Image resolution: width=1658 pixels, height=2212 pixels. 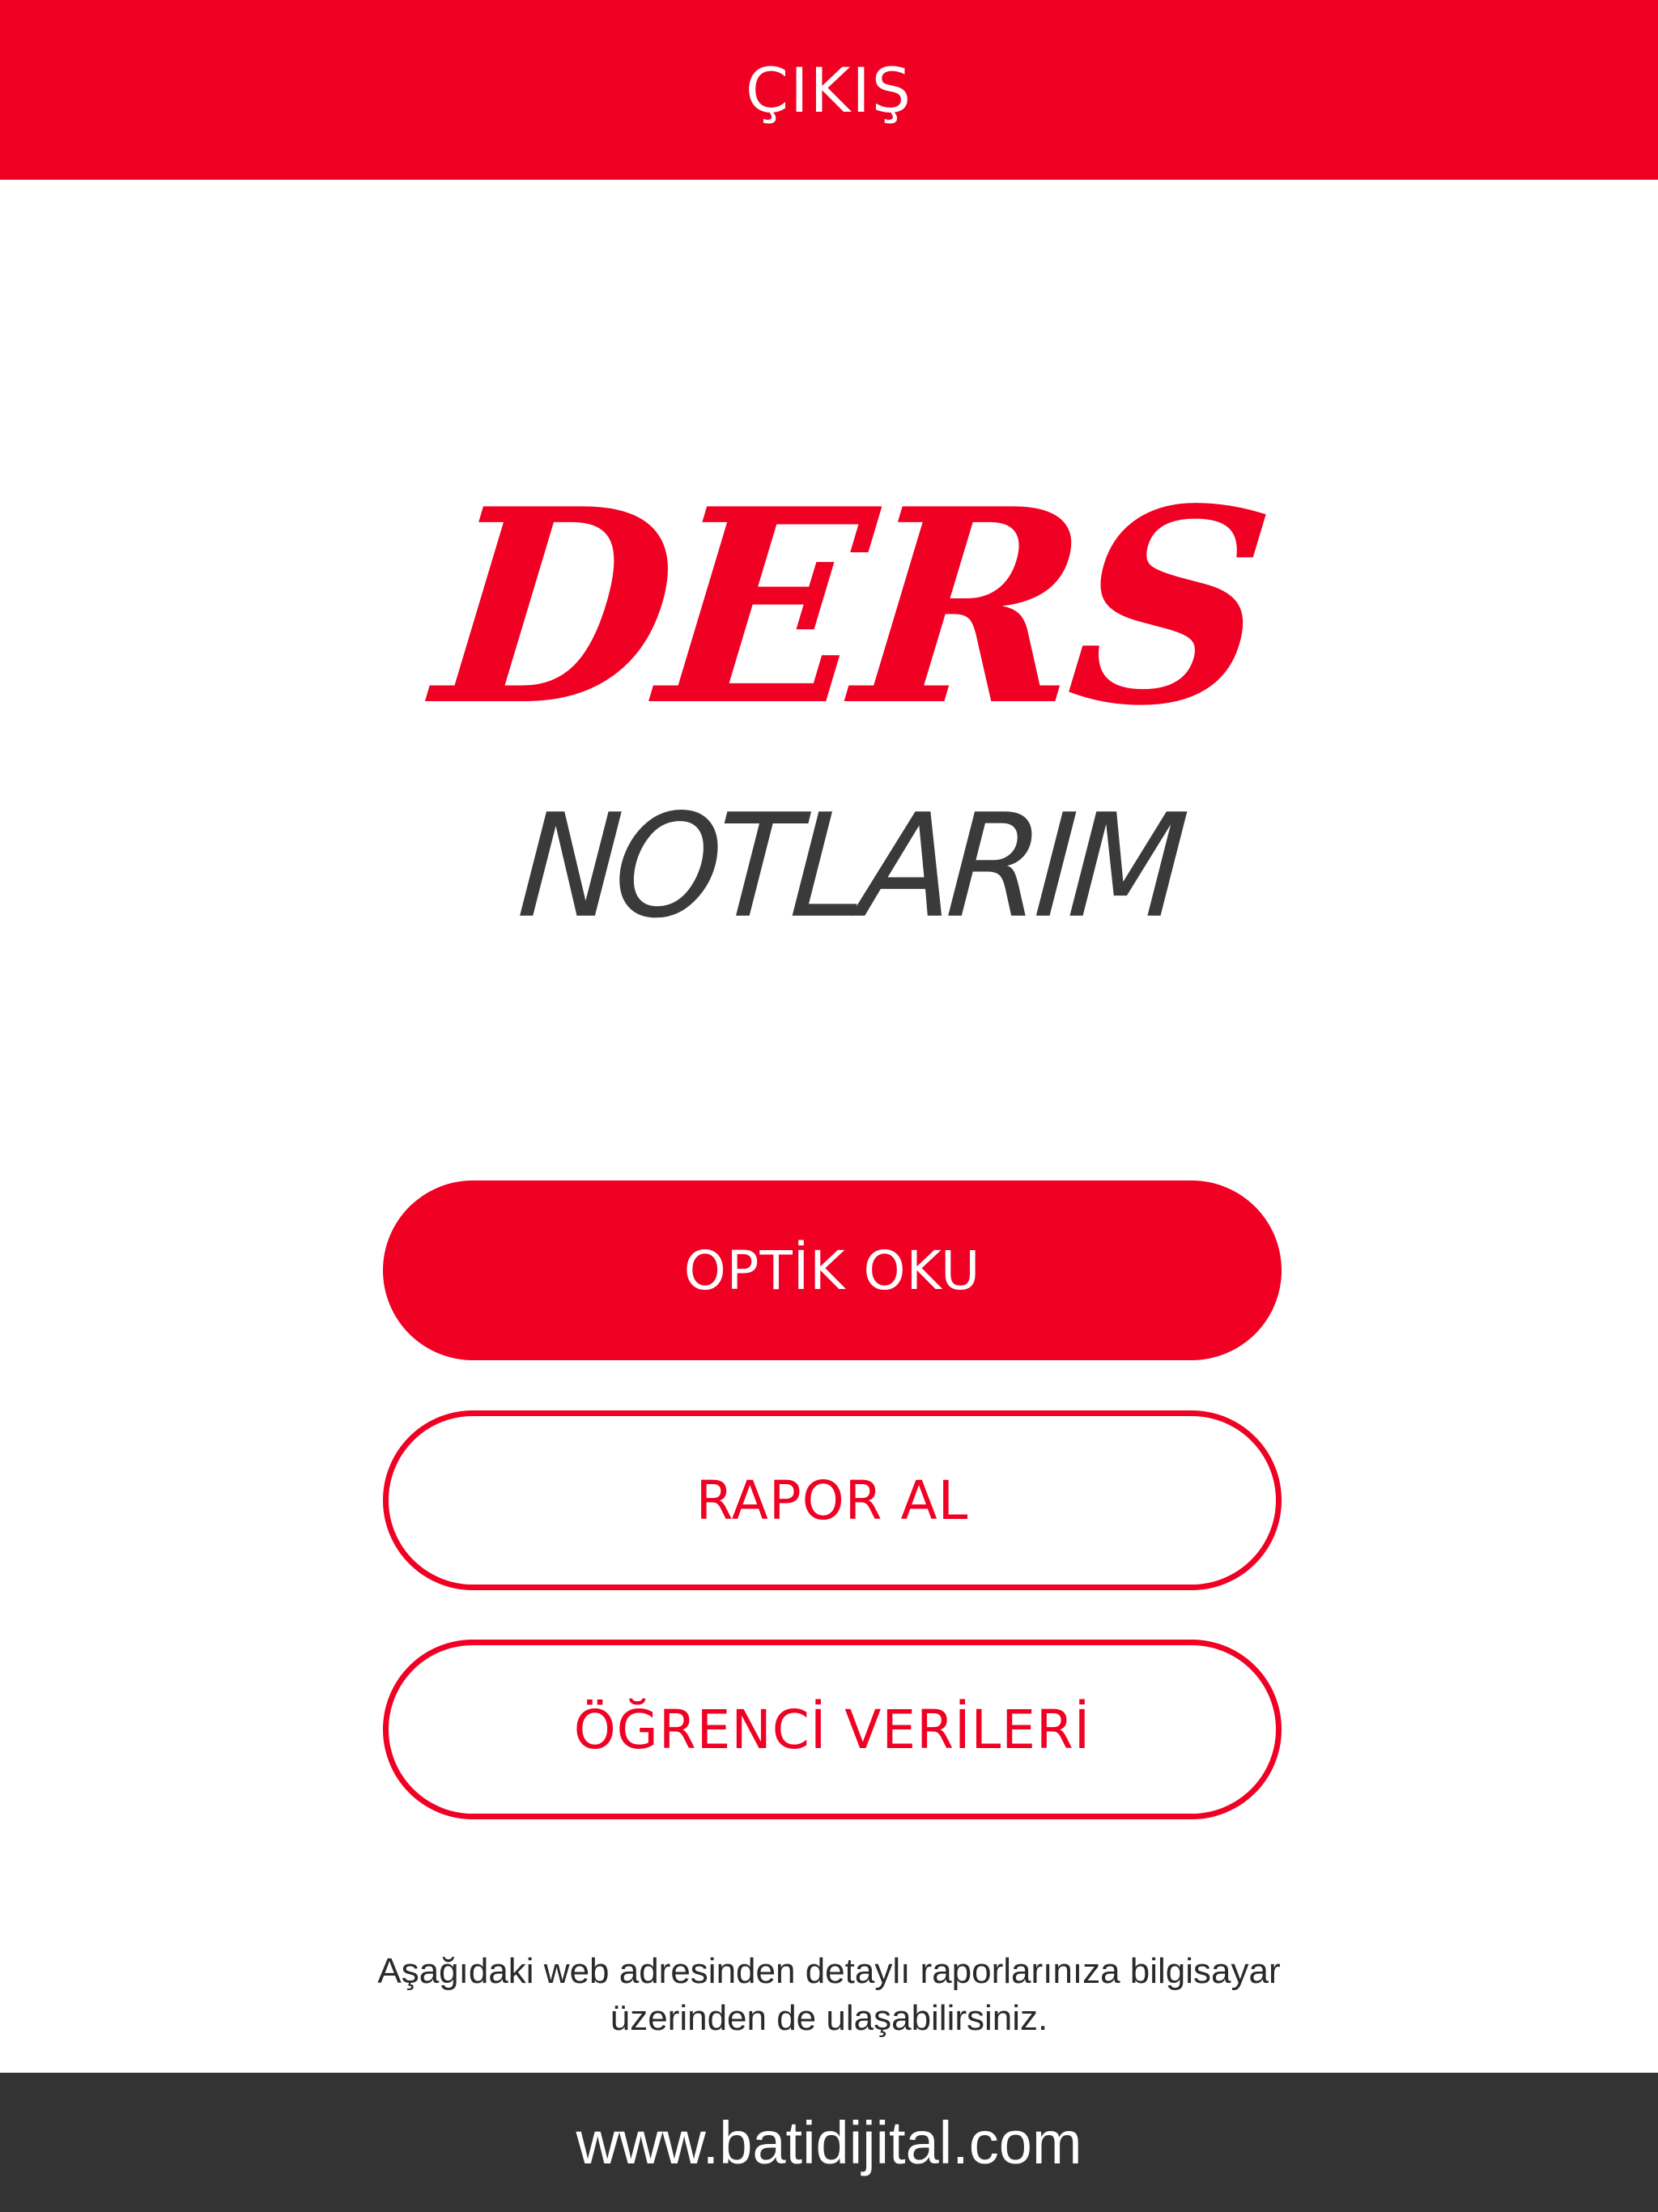 I want to click on header-bar: ÇIKIŞ, so click(x=829, y=90).